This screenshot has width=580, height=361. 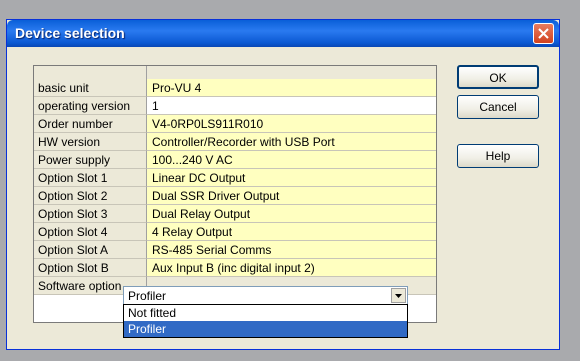 I want to click on row-label: Option Slot 1, so click(x=90, y=178).